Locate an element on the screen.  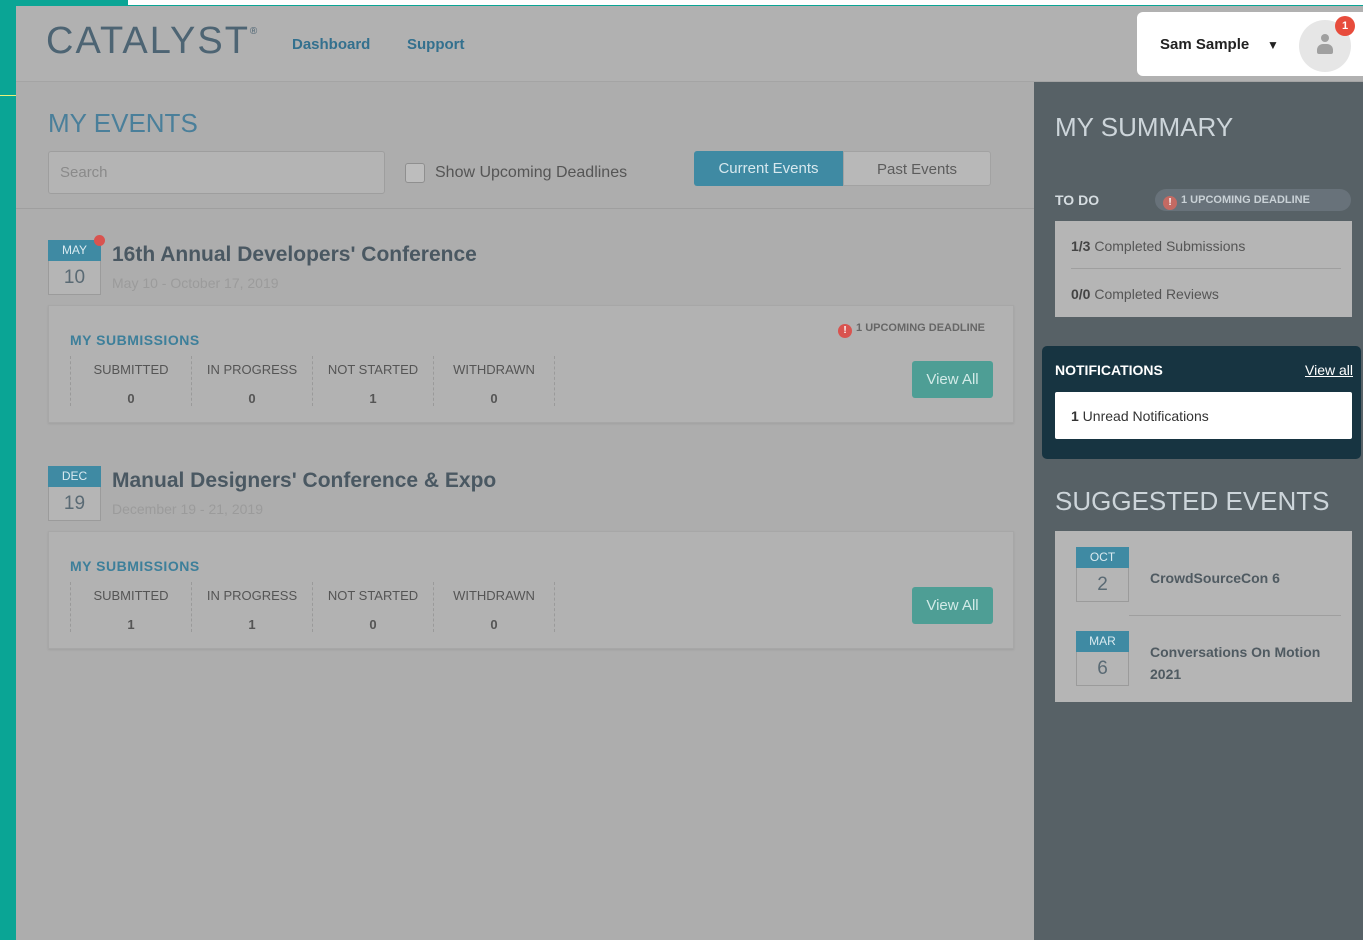
stat-submitted: SUBMITTED 0 is located at coordinates (130, 381).